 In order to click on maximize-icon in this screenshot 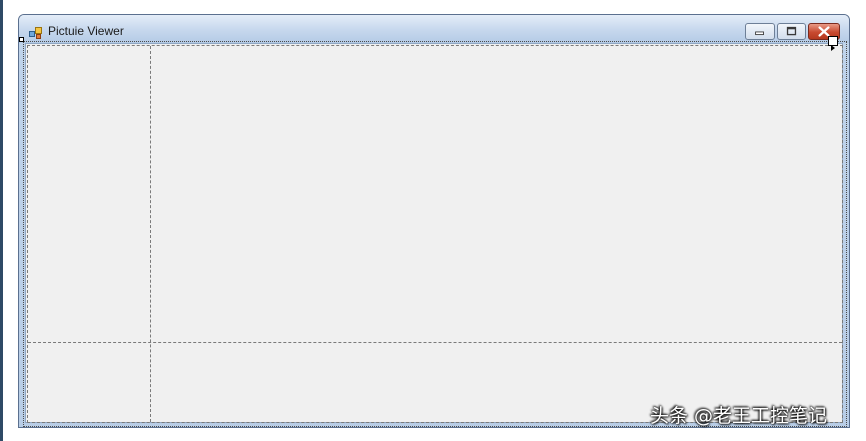, I will do `click(791, 31)`.